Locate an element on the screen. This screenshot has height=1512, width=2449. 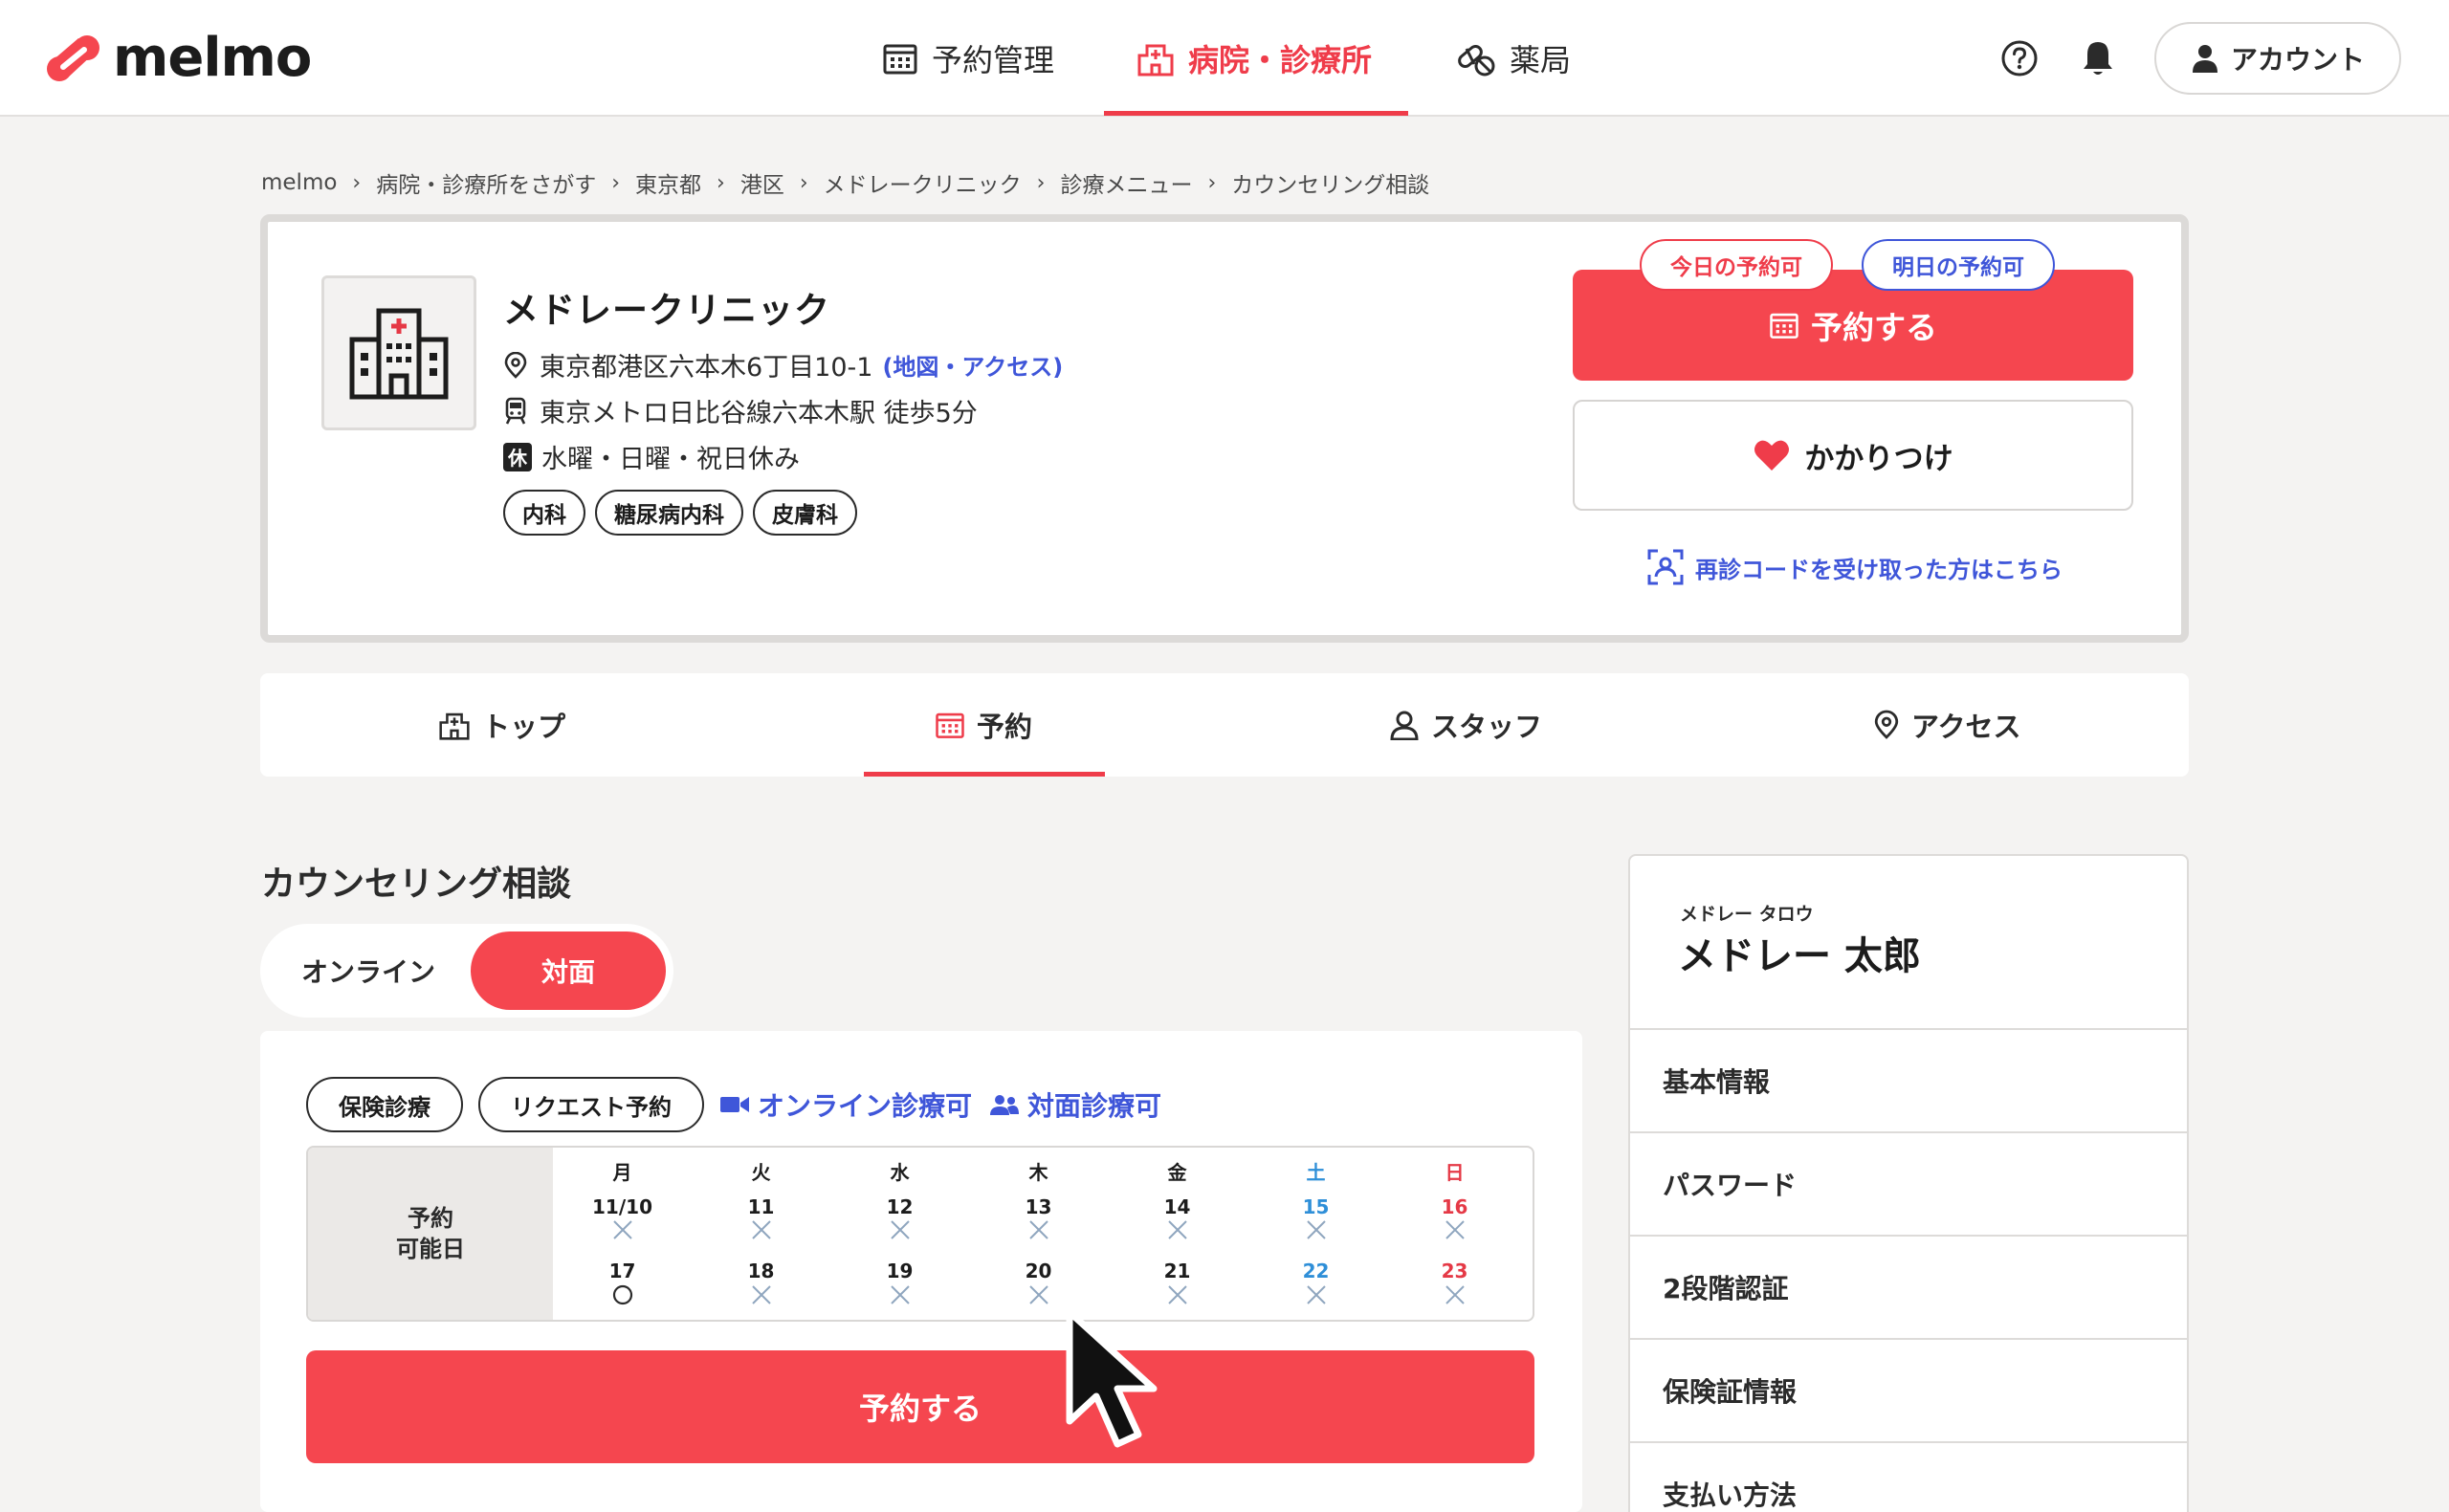
calendar-day-column: 水 12 19 is located at coordinates (899, 1234).